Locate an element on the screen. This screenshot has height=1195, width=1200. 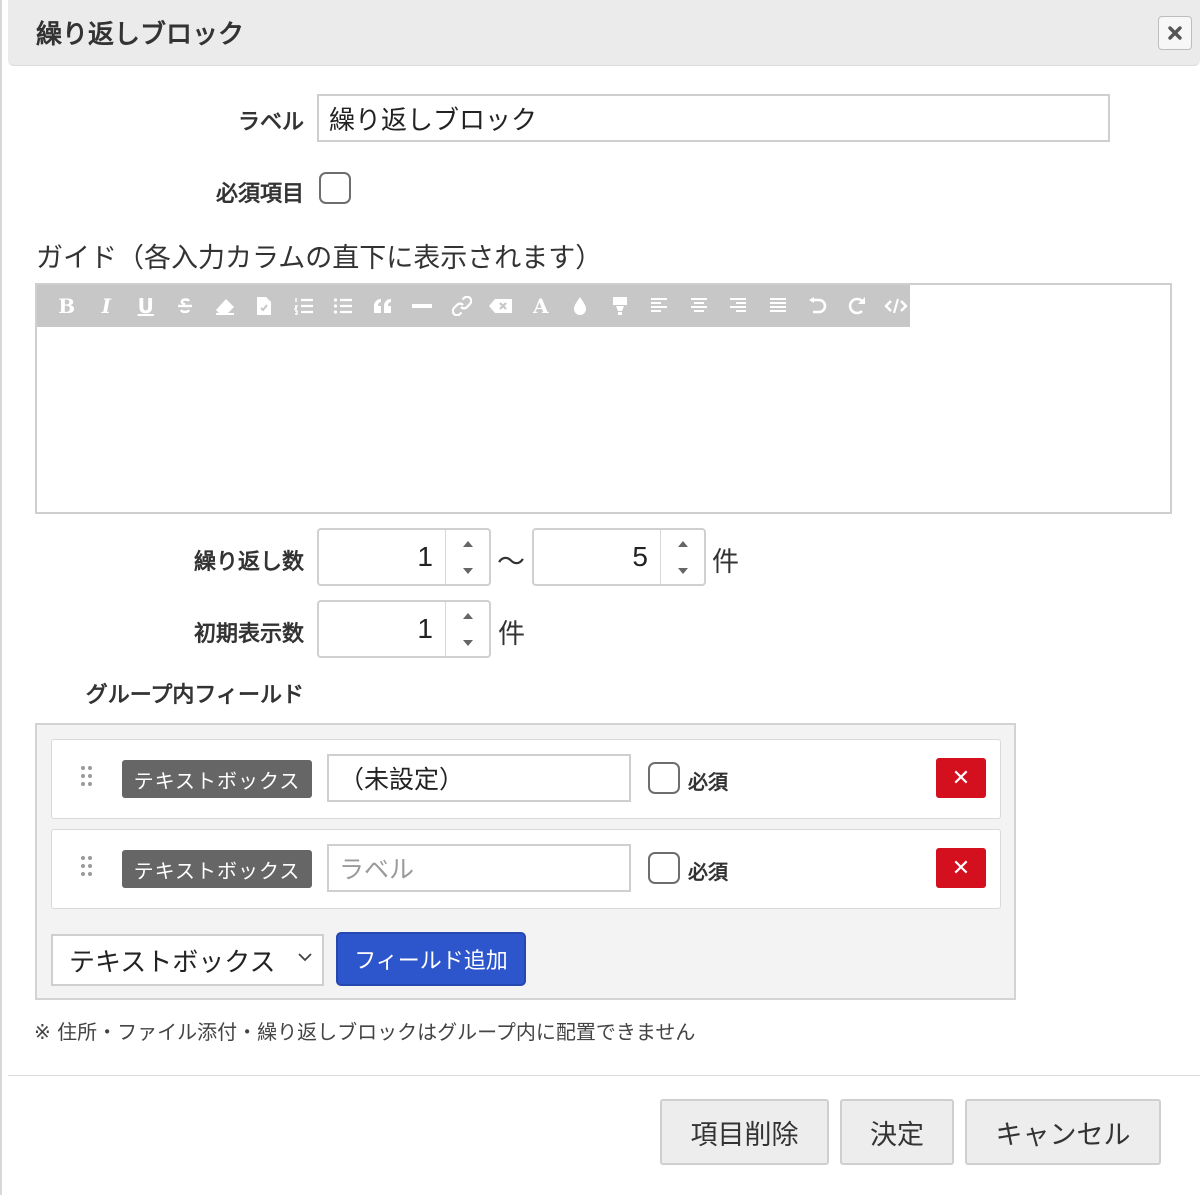
group-note: ※ 住所・ファイル添付・繰り返しブロックはグループ内に配置できません is located at coordinates (365, 1032).